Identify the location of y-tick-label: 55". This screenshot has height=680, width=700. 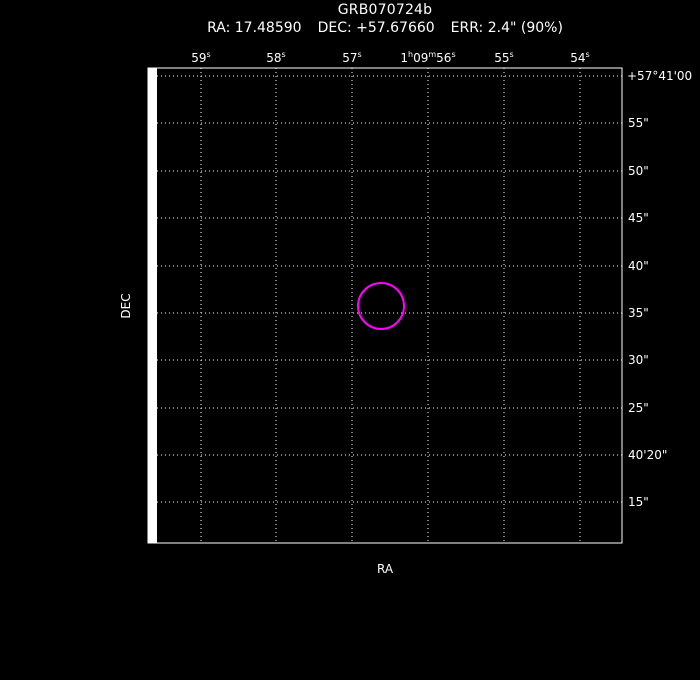
(638, 123).